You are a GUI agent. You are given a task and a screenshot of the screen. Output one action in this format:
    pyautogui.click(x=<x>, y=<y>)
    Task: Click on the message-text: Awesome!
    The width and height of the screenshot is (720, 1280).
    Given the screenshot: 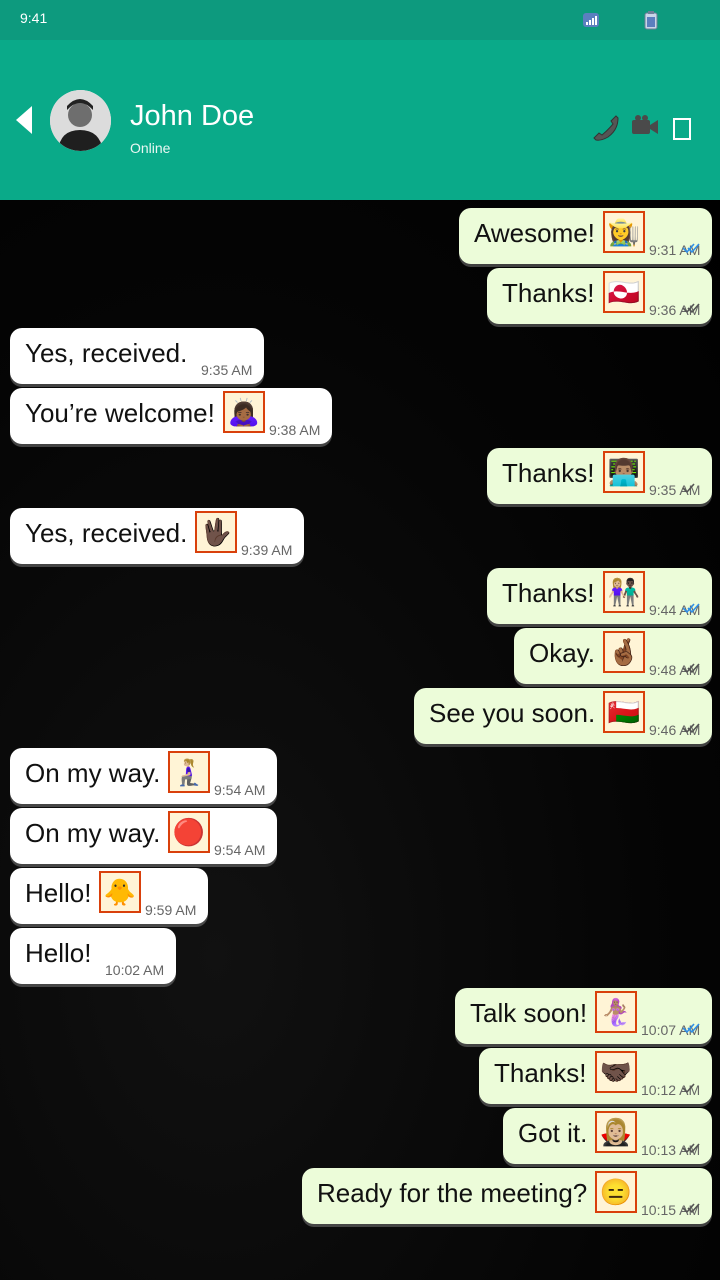 What is the action you would take?
    pyautogui.click(x=534, y=233)
    